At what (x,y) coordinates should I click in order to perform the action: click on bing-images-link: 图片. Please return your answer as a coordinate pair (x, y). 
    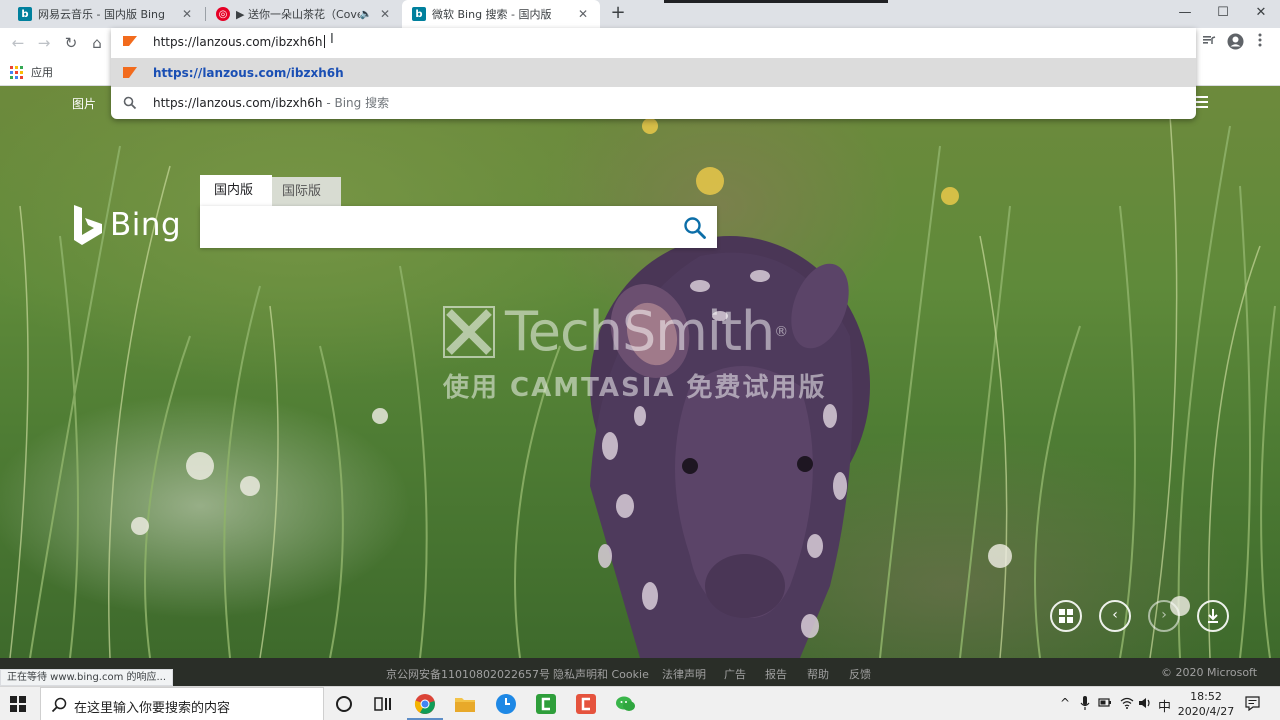
    Looking at the image, I should click on (84, 103).